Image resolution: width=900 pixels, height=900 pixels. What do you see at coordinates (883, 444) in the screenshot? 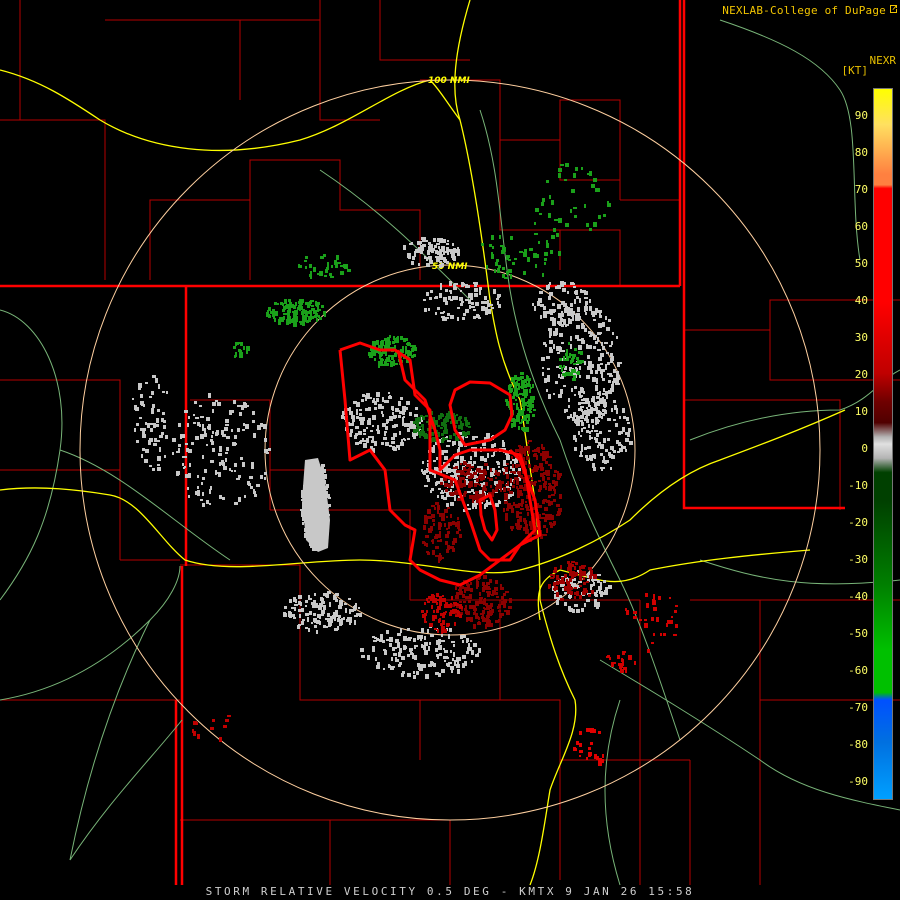
I see `color-scale-bar` at bounding box center [883, 444].